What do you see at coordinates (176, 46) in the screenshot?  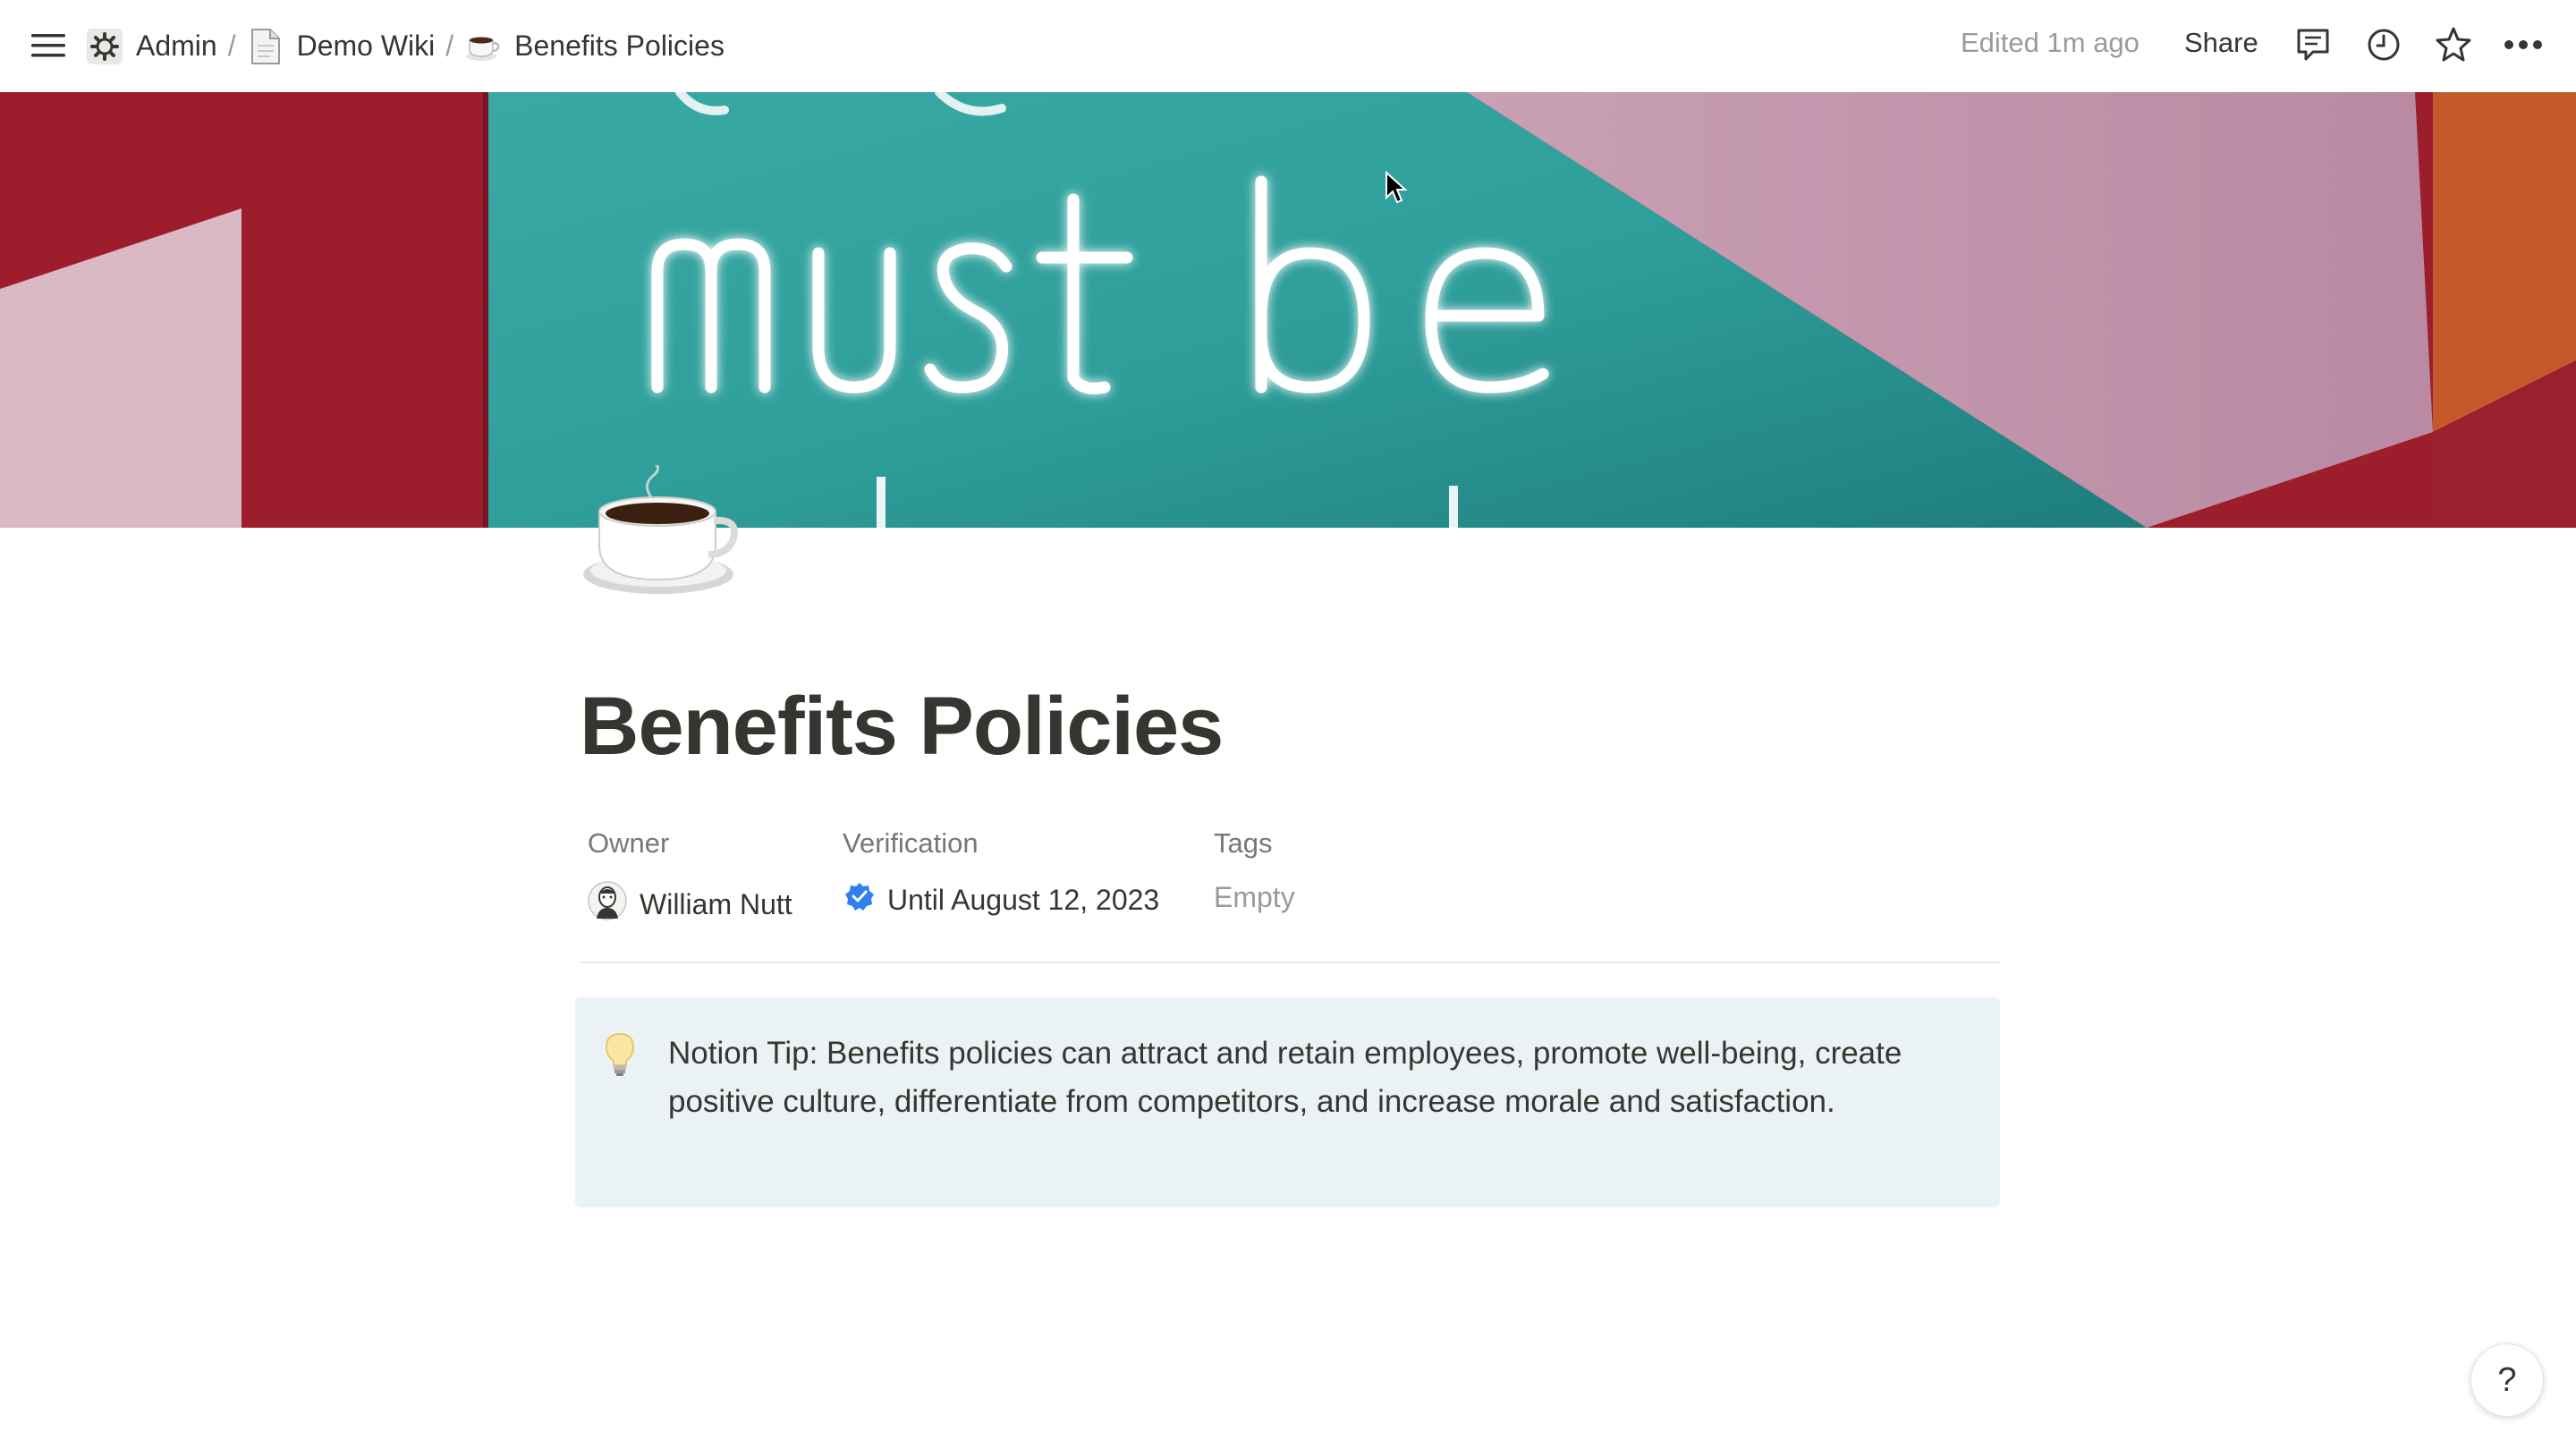 I see `breadcrumb-label: Admin` at bounding box center [176, 46].